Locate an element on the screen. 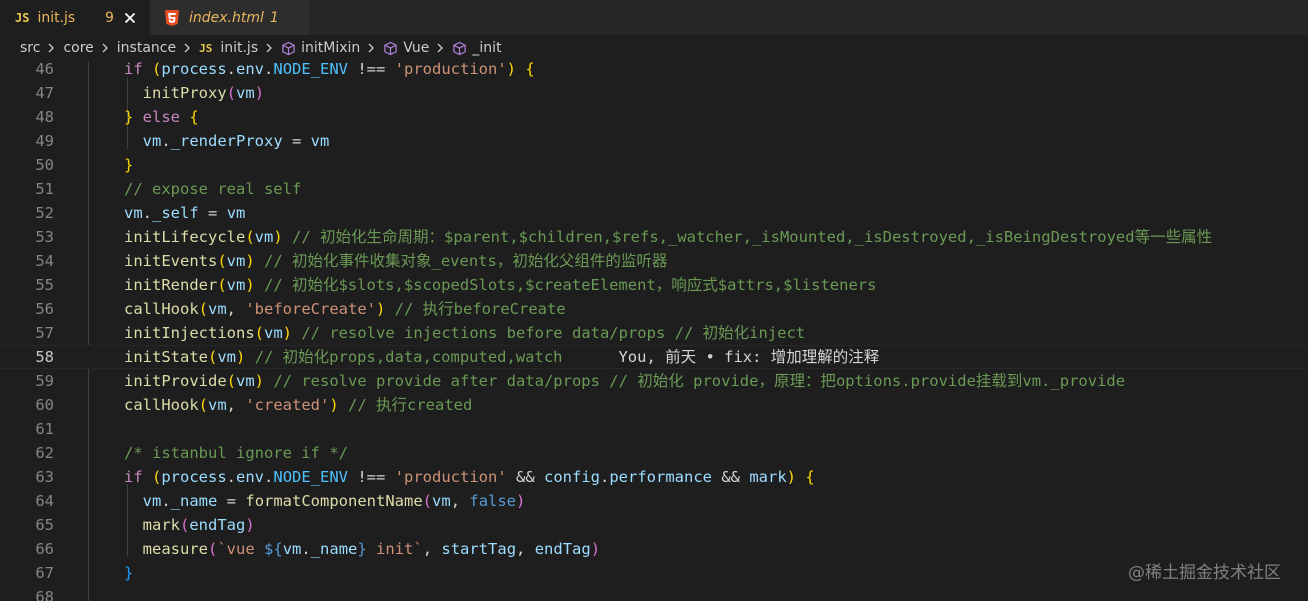 Image resolution: width=1308 pixels, height=601 pixels. code-token: , is located at coordinates (236, 405).